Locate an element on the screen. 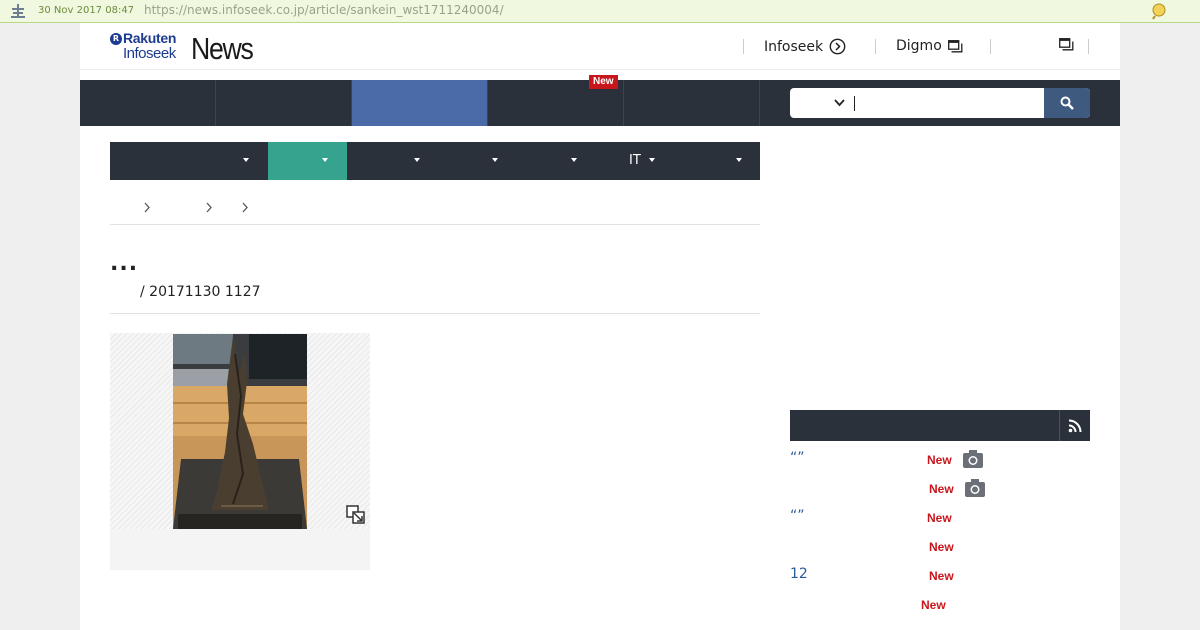 This screenshot has width=1200, height=630. ranking-item-text: 12 is located at coordinates (799, 574).